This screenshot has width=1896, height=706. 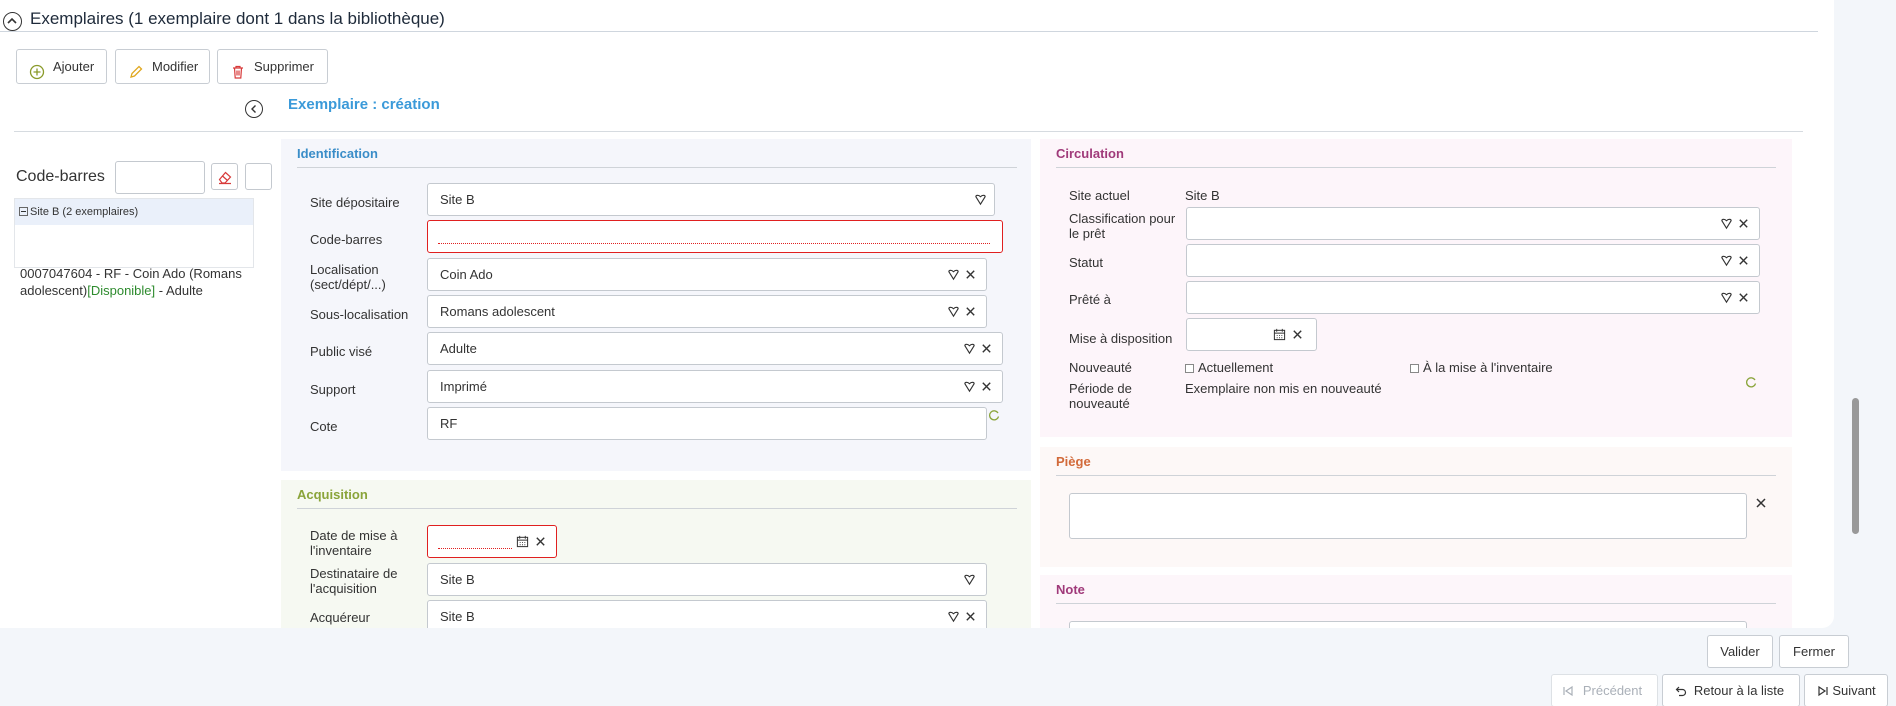 I want to click on eraser-button, so click(x=224, y=176).